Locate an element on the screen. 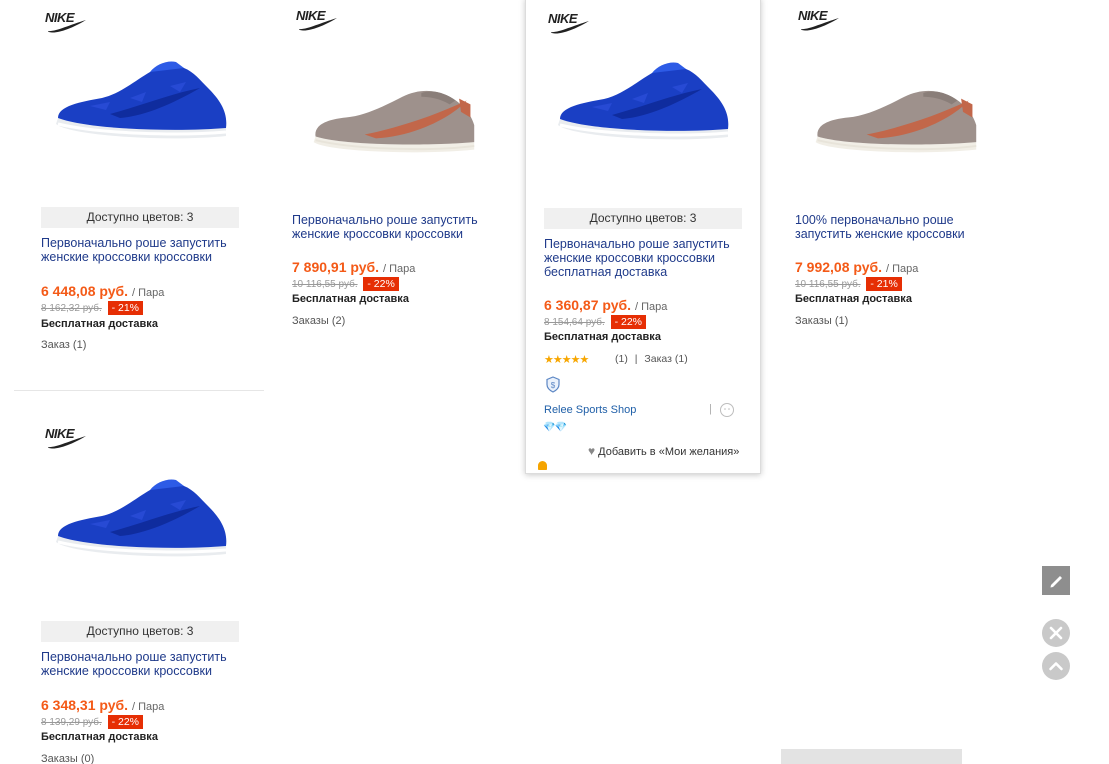 This screenshot has height=764, width=1109. price: 6 360,87 руб. / Пара is located at coordinates (605, 305).